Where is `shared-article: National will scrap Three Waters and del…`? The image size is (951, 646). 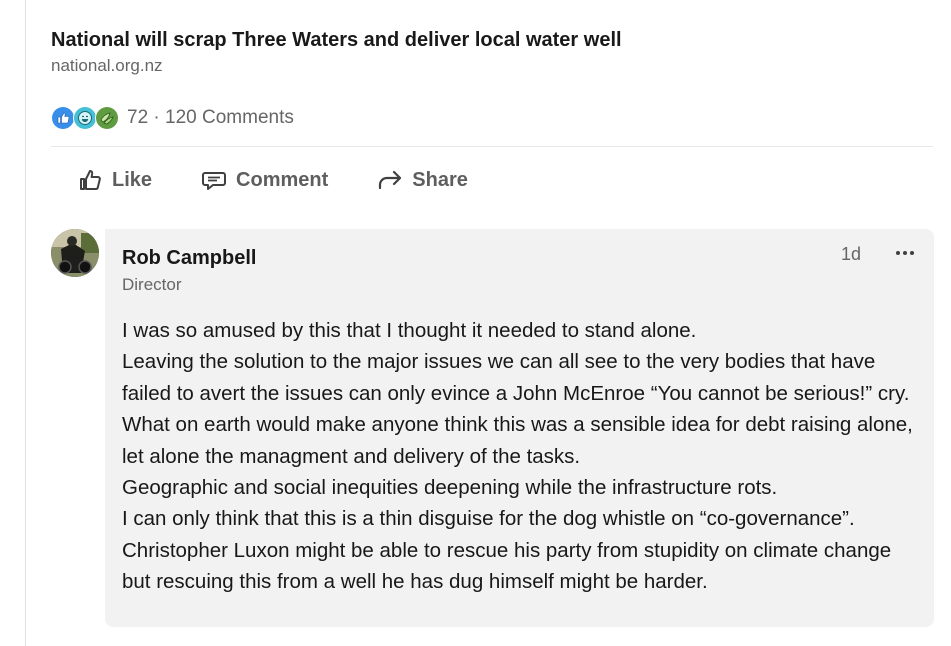
shared-article: National will scrap Three Waters and del… is located at coordinates (492, 52).